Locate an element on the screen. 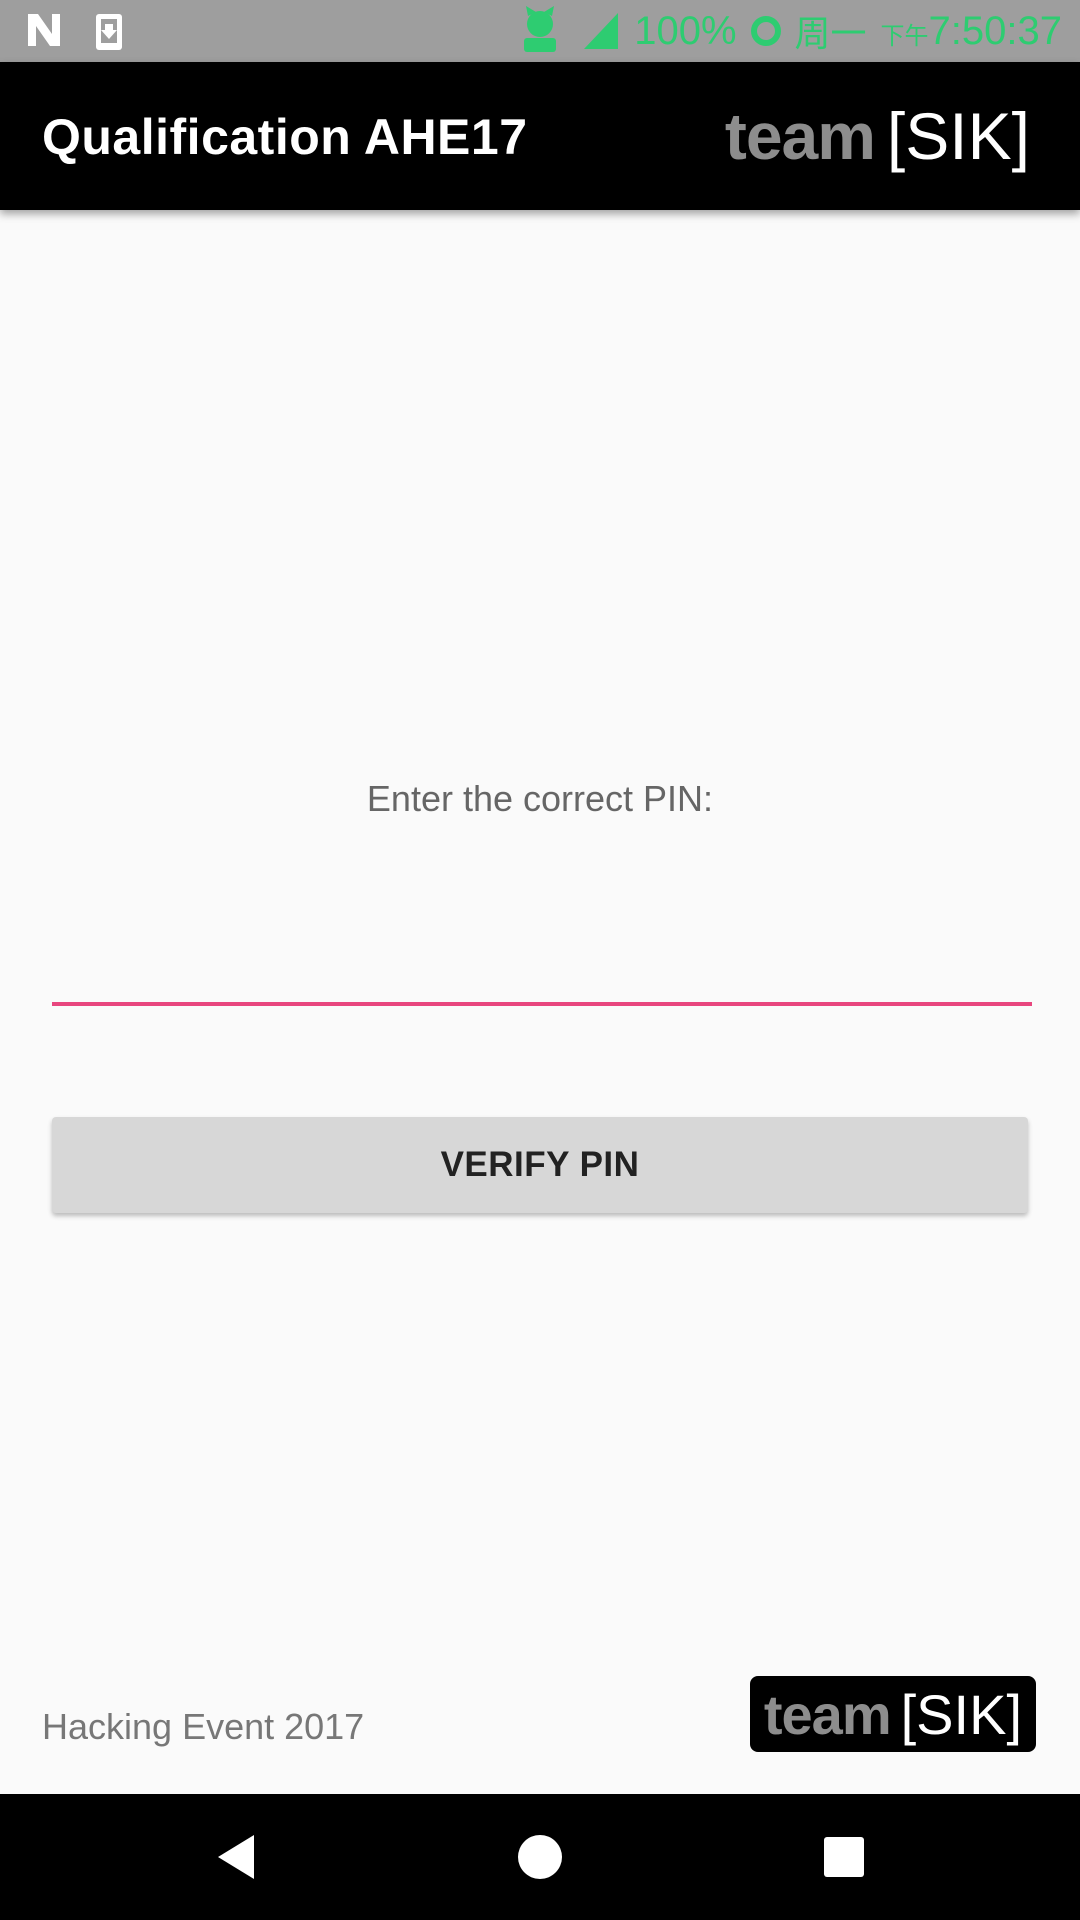  logo-bracket-open: [ is located at coordinates (896, 136).